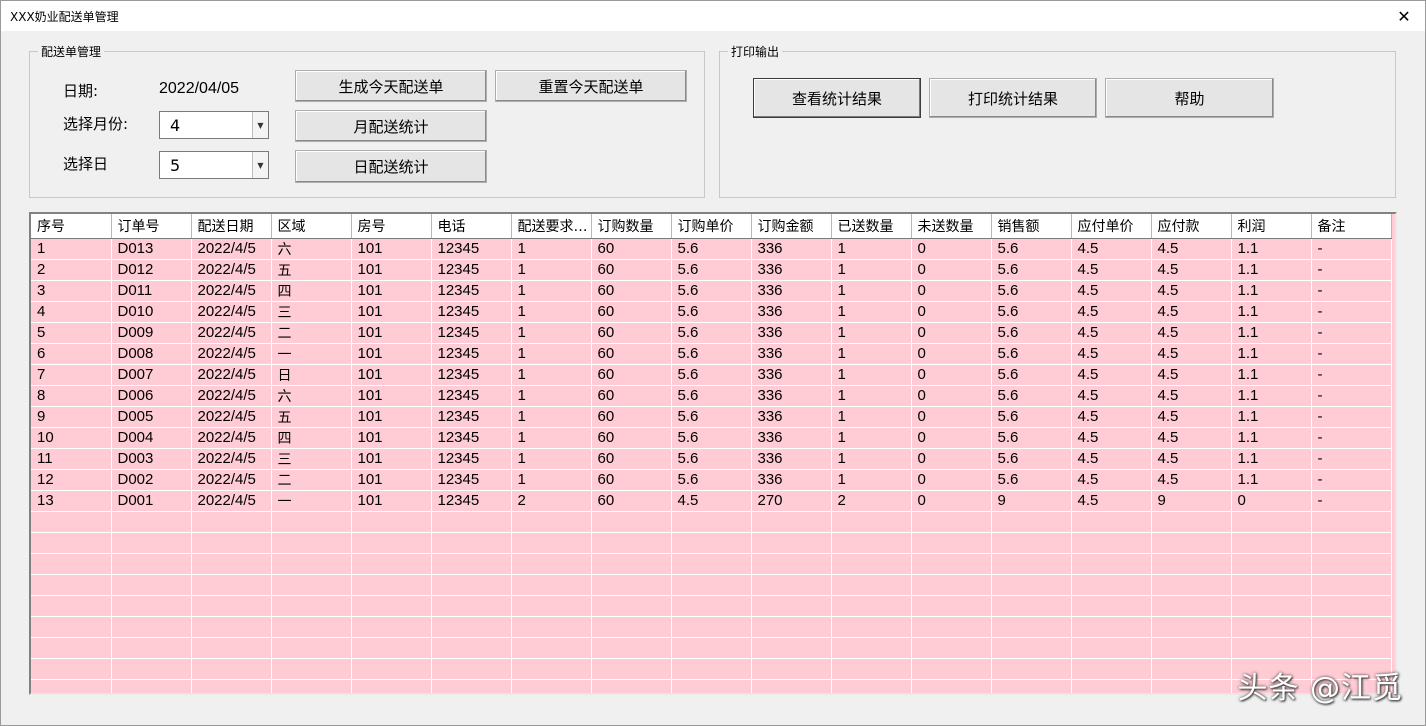 This screenshot has height=726, width=1426. Describe the element at coordinates (1191, 226) in the screenshot. I see `column-header: 应付款` at that location.